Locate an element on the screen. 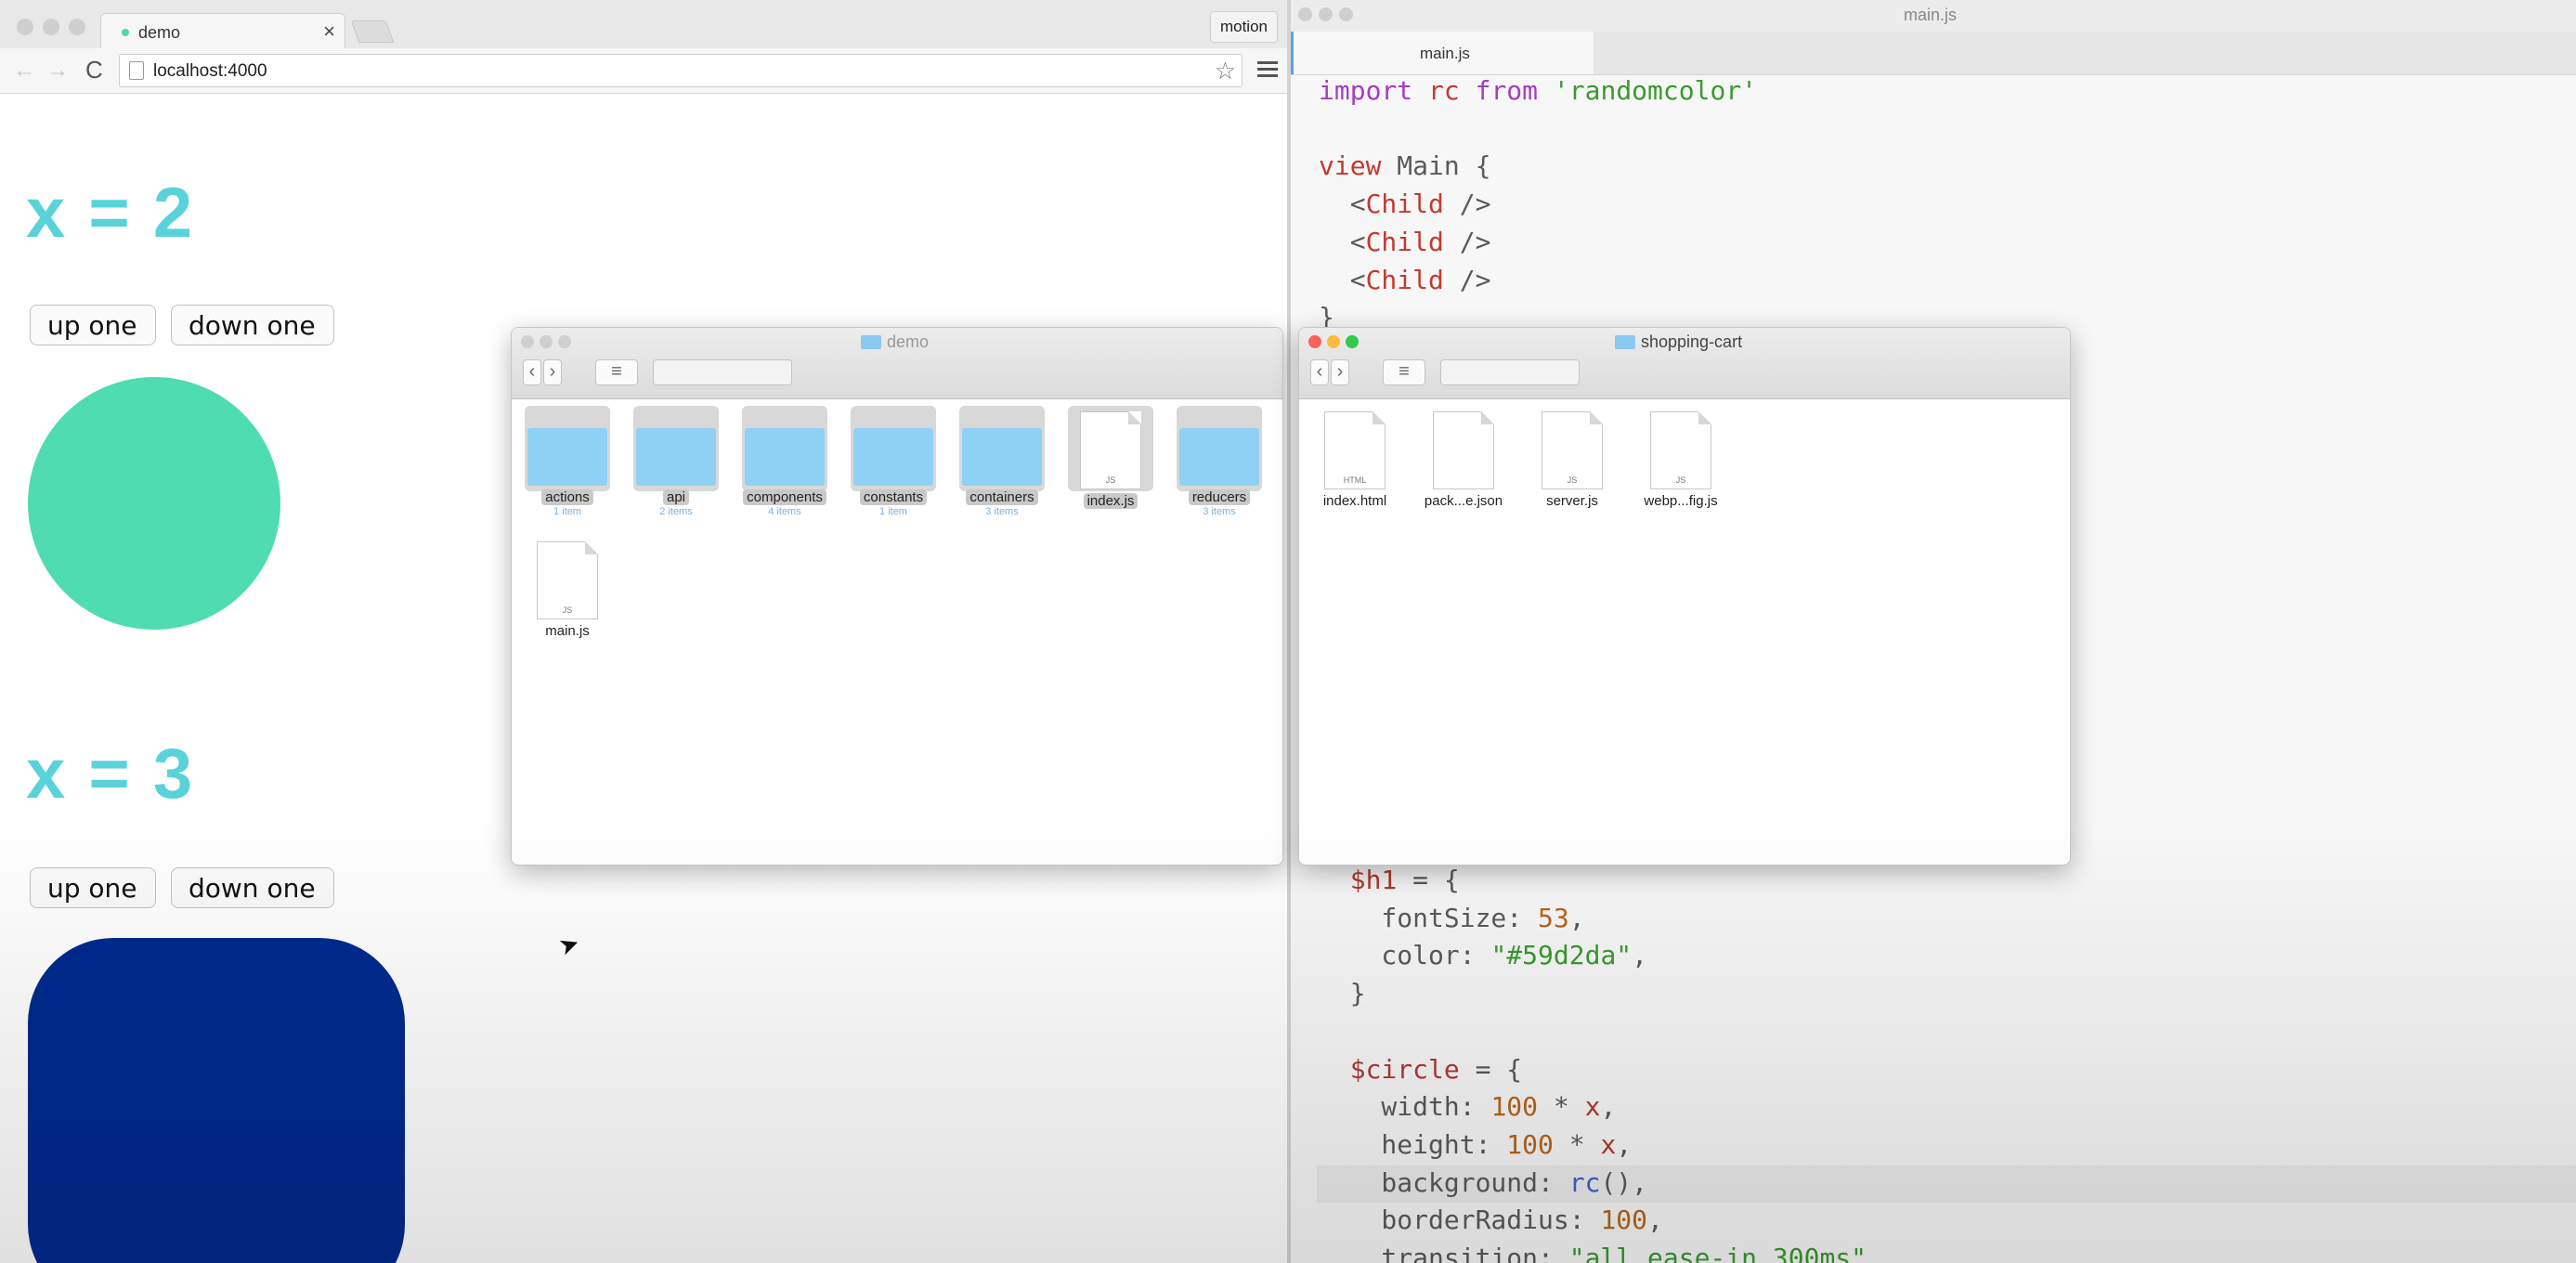  tab-title: demo is located at coordinates (159, 32).